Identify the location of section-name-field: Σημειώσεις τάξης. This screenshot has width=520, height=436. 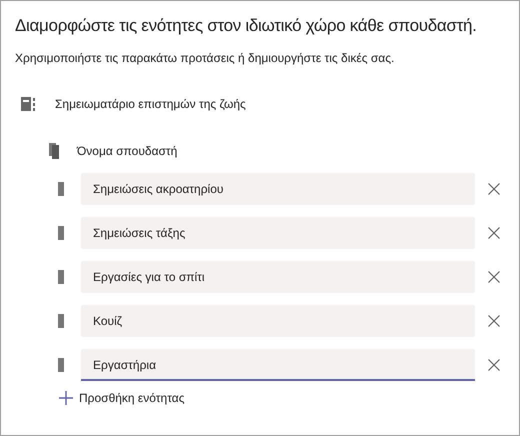
(278, 233).